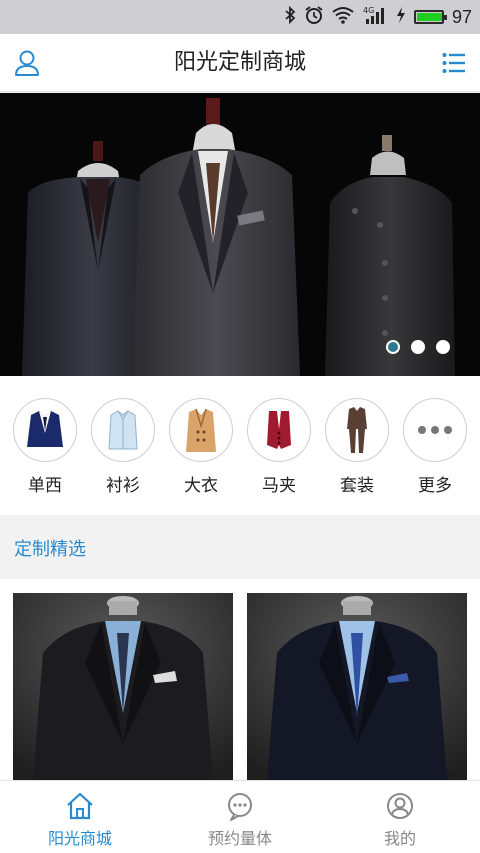  I want to click on bottom-tab-bar: 阳光商城 预约量体 我的, so click(240, 816).